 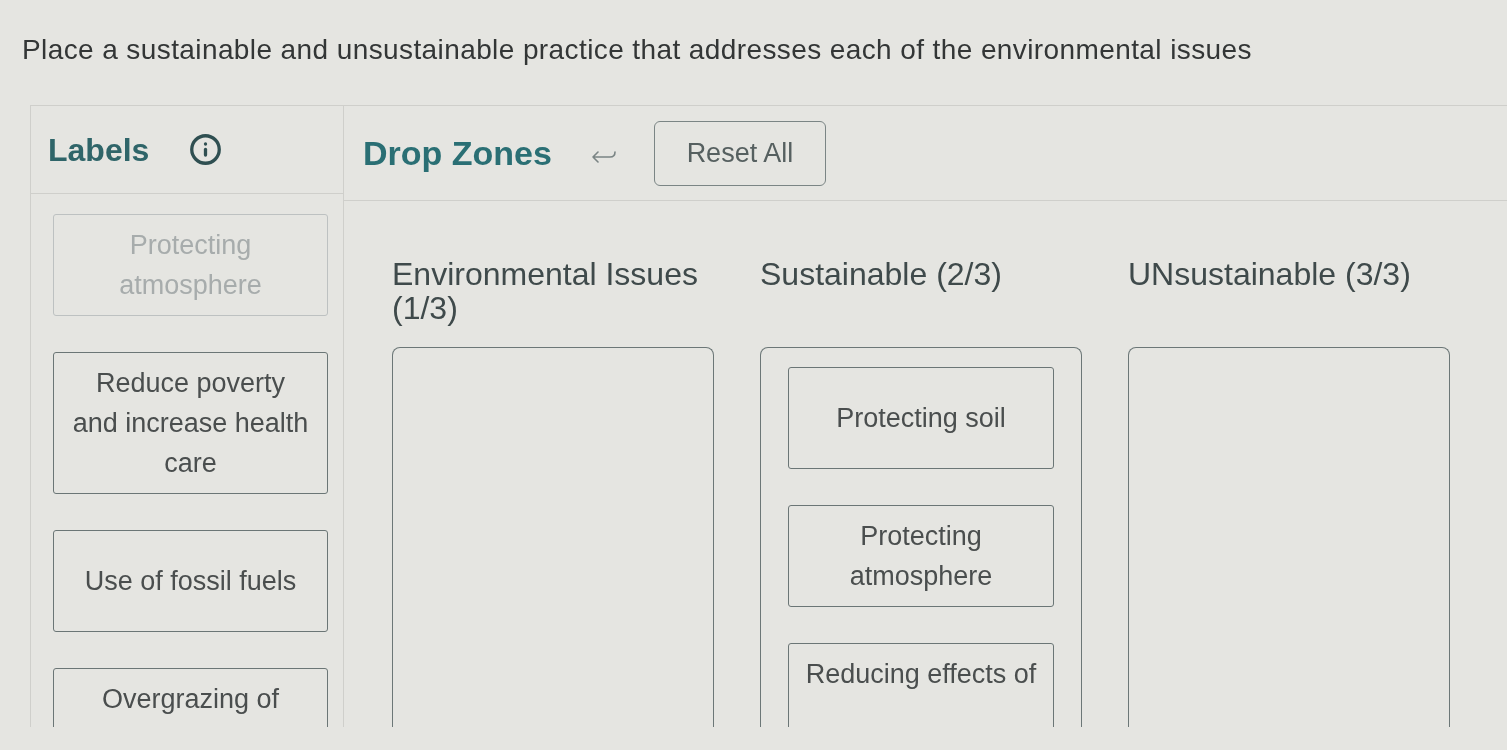 I want to click on drop-zones-heading: Drop Zones, so click(x=457, y=153).